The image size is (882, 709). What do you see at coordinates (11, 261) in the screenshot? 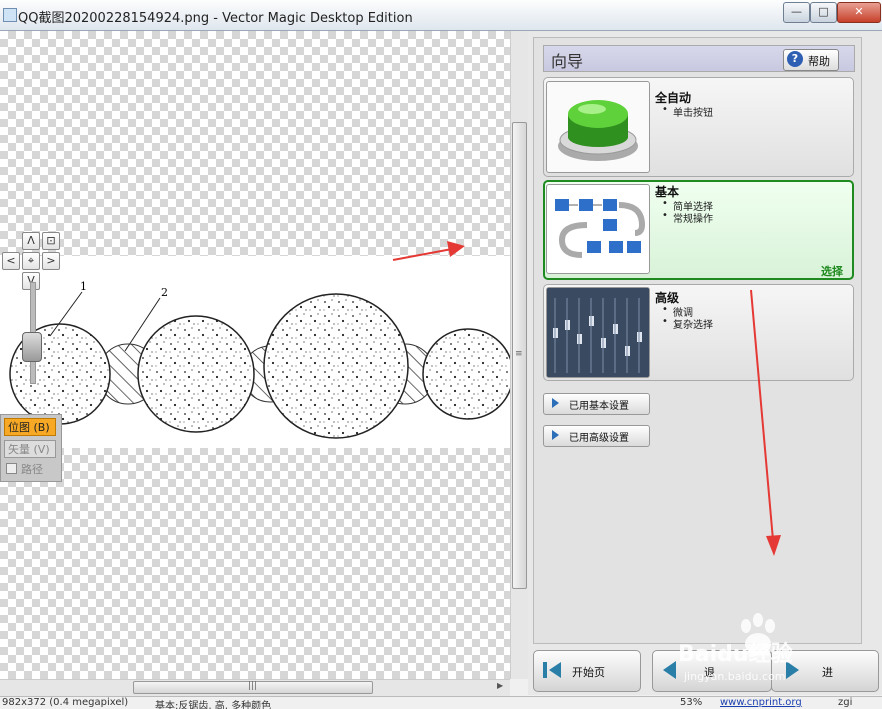
I see `pan-left-button: <` at bounding box center [11, 261].